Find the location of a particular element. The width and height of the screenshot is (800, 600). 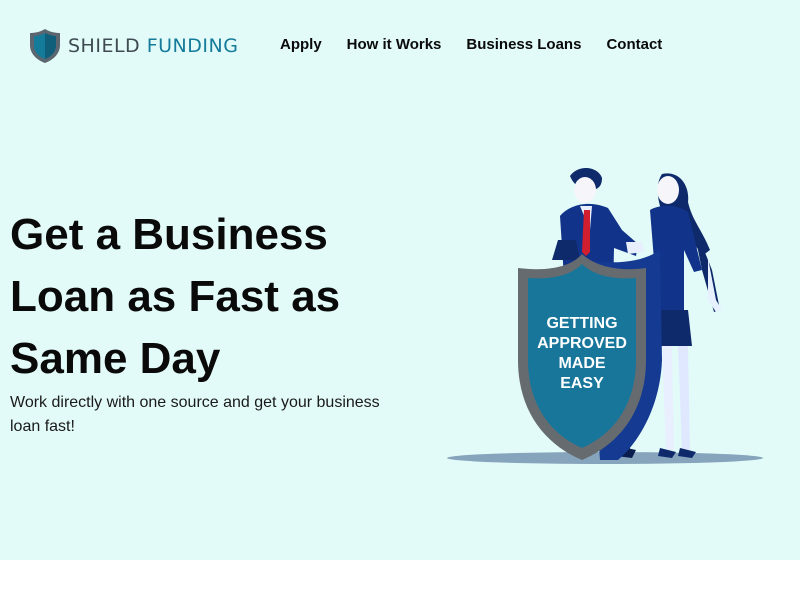

logo: SHIELD FUNDING is located at coordinates (133, 46).